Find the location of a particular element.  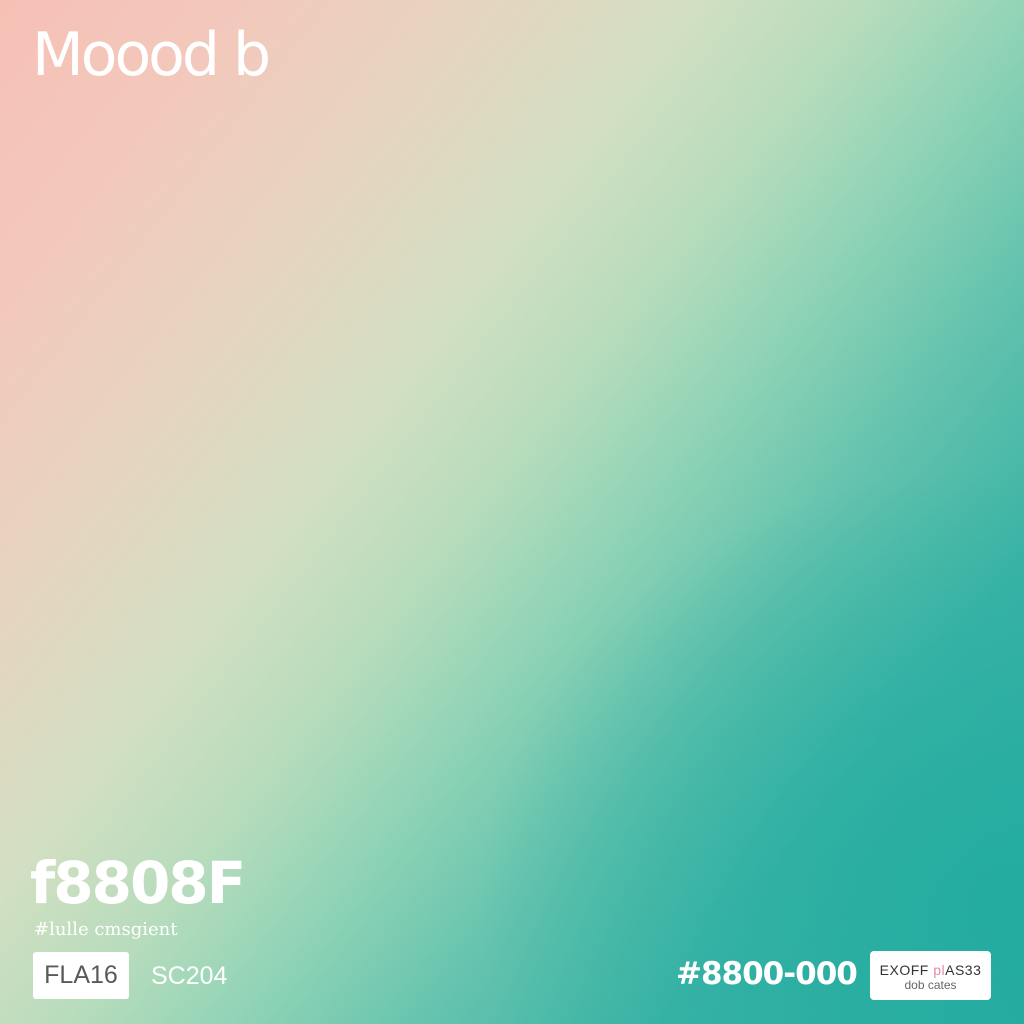

export-label-end: AS33 is located at coordinates (963, 970).